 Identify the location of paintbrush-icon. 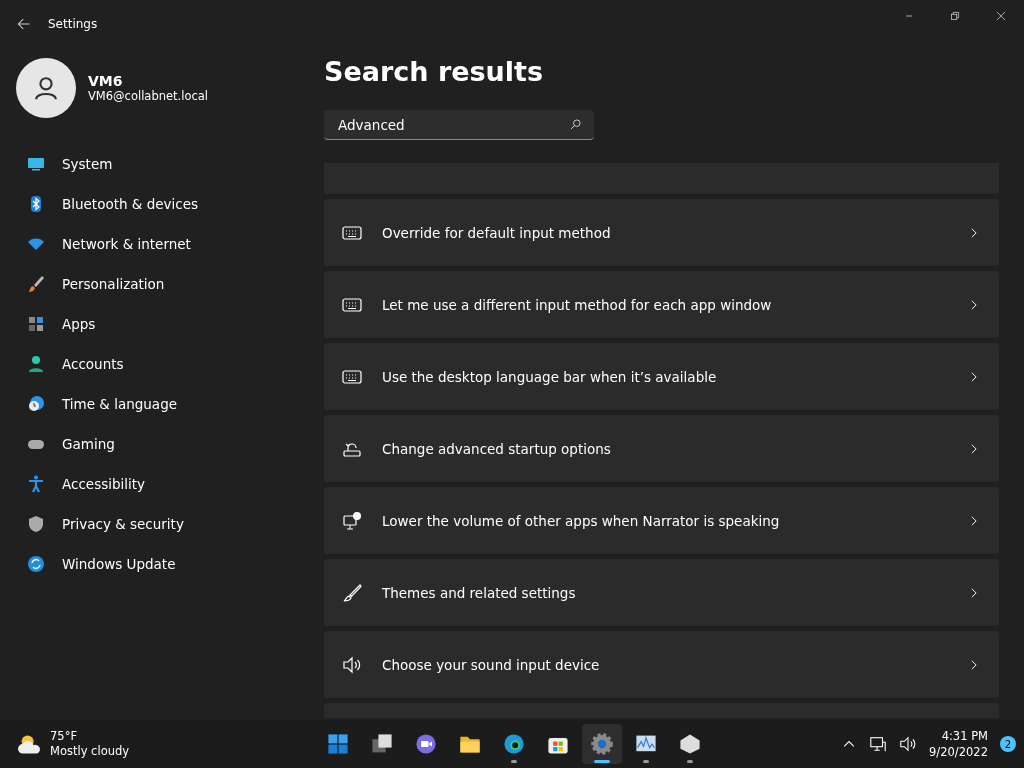
(352, 592).